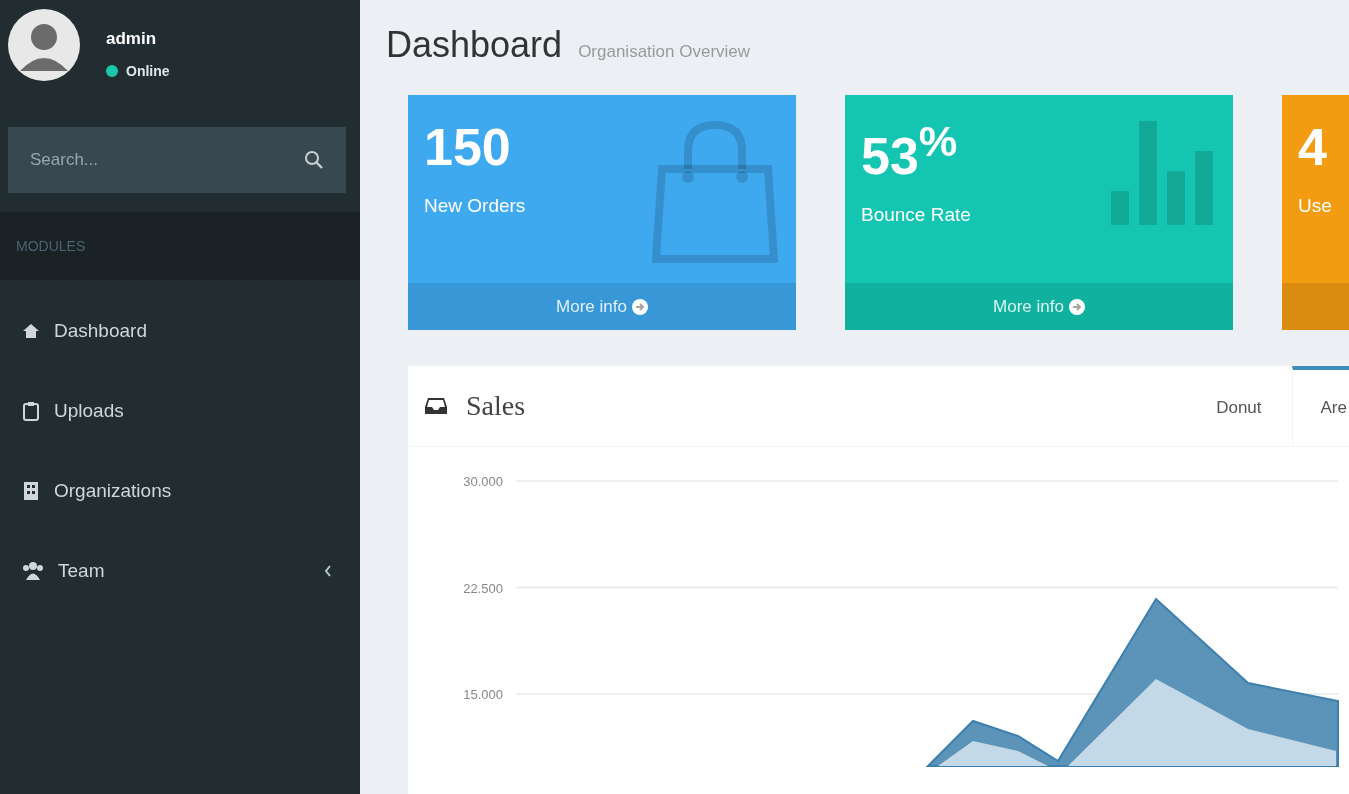 The width and height of the screenshot is (1349, 794). What do you see at coordinates (180, 331) in the screenshot?
I see `sidebar-item: Dashboard` at bounding box center [180, 331].